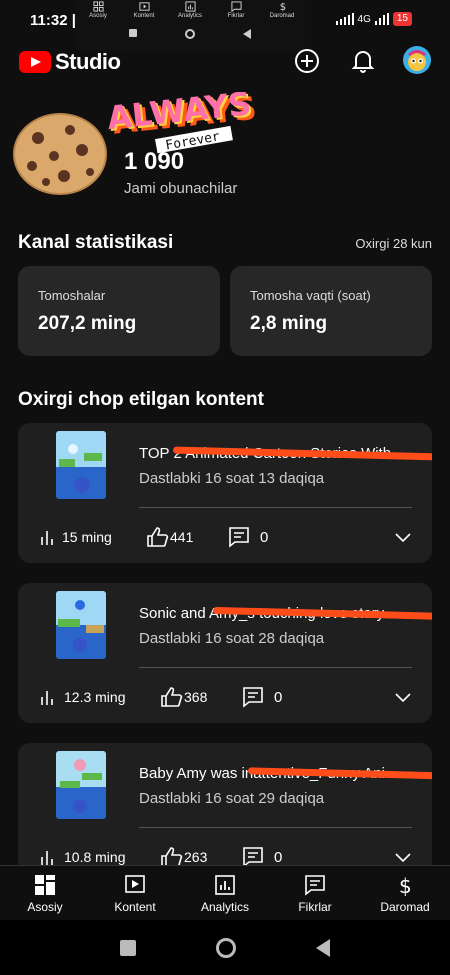  Describe the element at coordinates (364, 19) in the screenshot. I see `network-type: 4G` at that location.